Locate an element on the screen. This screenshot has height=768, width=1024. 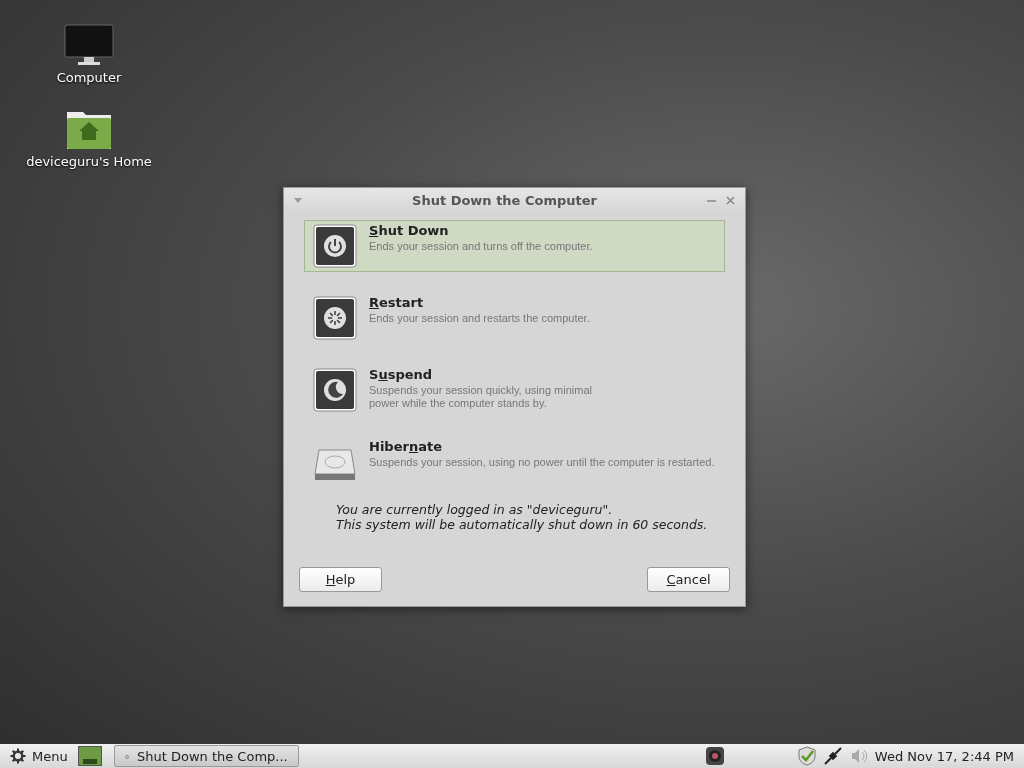
help-button: Help is located at coordinates (340, 579).